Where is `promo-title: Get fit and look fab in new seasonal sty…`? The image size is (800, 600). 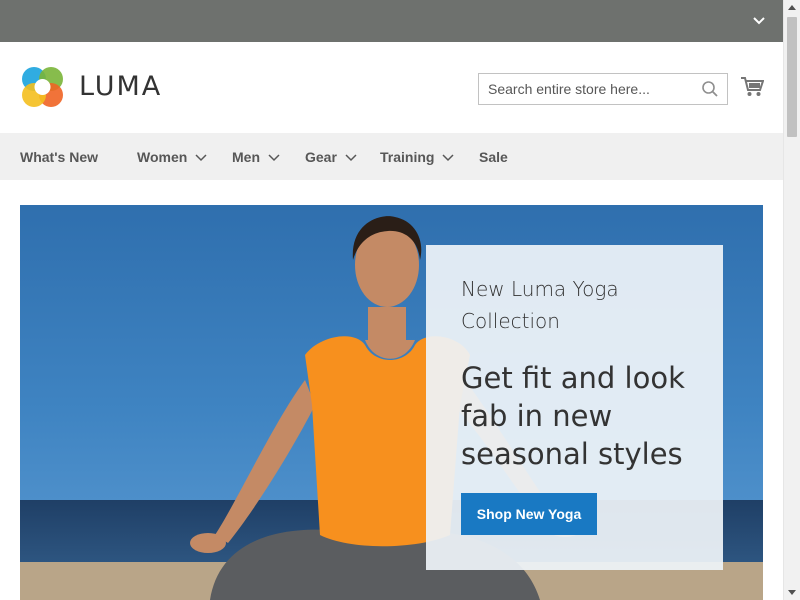 promo-title: Get fit and look fab in new seasonal sty… is located at coordinates (573, 416).